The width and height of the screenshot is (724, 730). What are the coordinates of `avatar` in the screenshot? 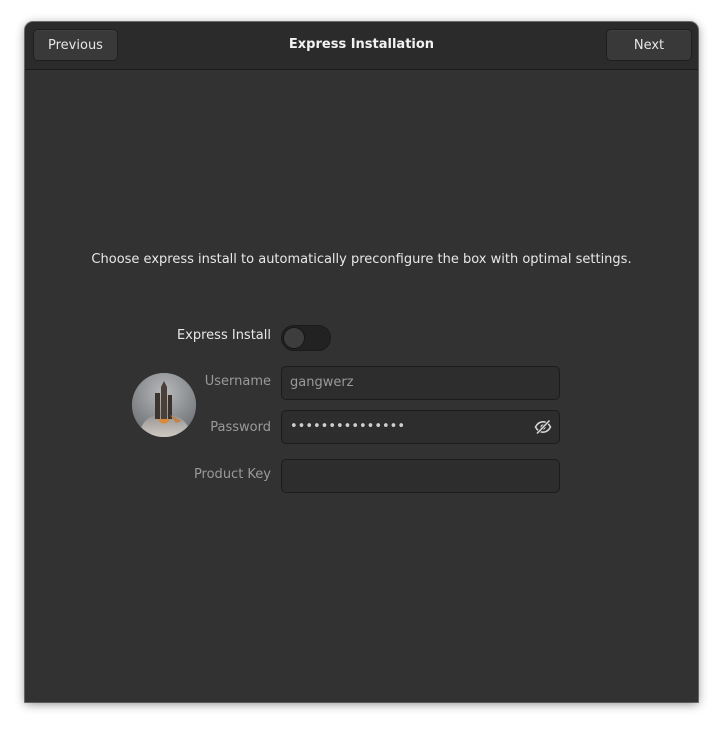 It's located at (164, 405).